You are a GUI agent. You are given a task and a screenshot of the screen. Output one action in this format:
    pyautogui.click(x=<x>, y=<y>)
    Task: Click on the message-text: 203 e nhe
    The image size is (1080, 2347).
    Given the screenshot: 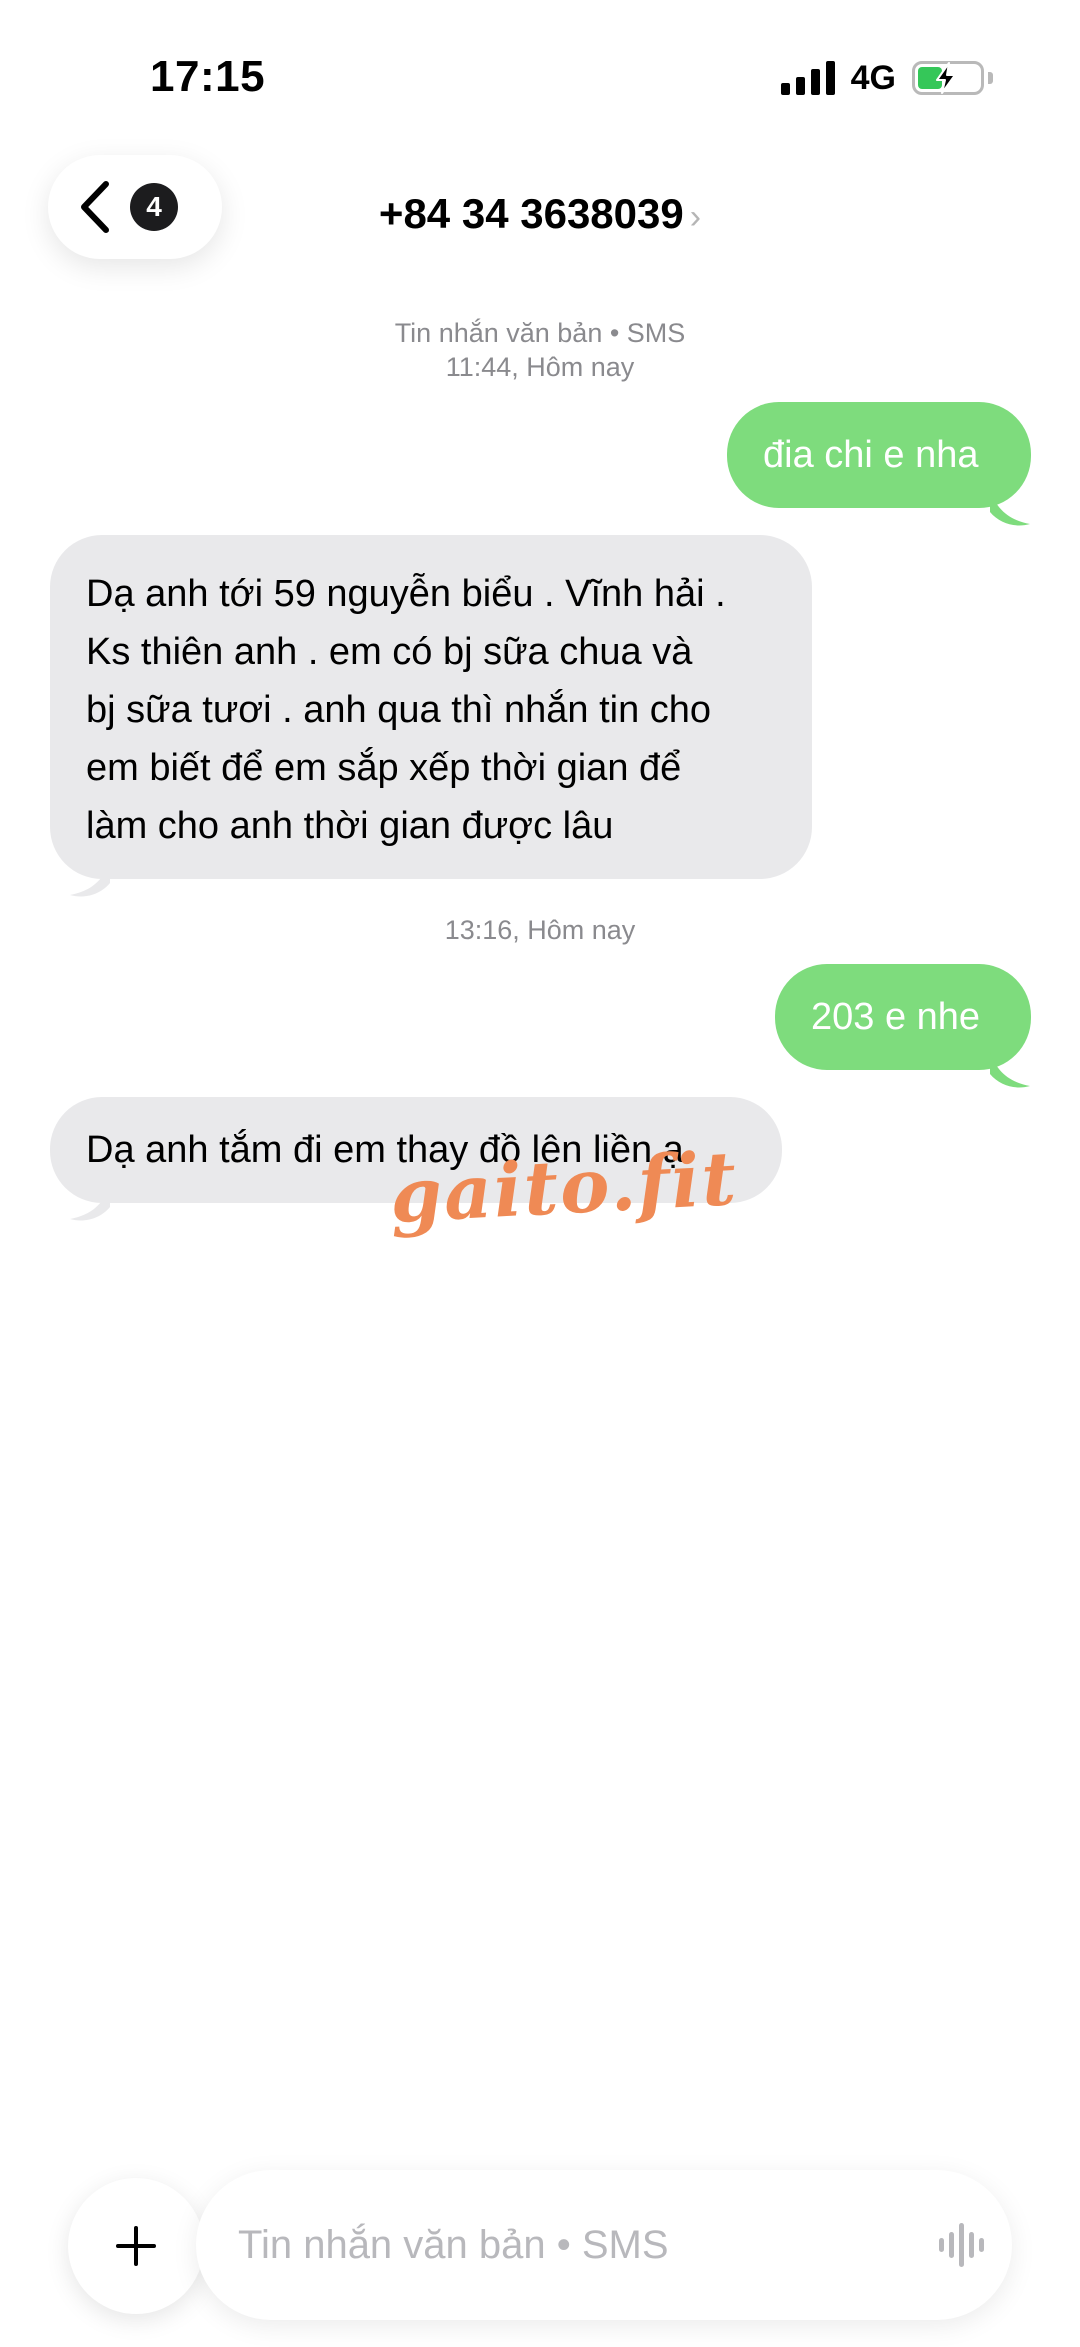 What is the action you would take?
    pyautogui.click(x=896, y=1017)
    